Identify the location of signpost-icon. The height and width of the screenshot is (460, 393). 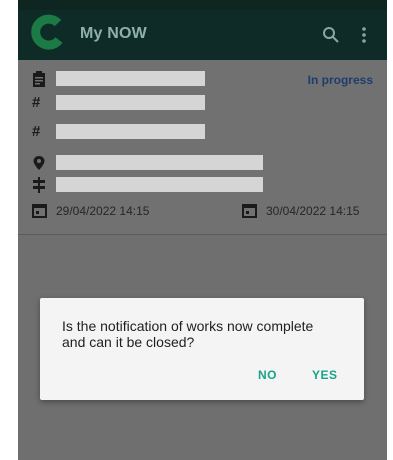
(39, 185).